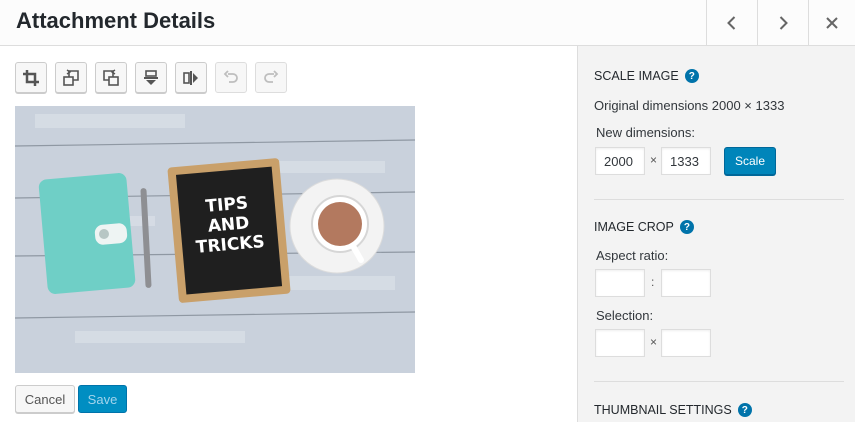  What do you see at coordinates (427, 23) in the screenshot?
I see `modal-header: Attachment Details` at bounding box center [427, 23].